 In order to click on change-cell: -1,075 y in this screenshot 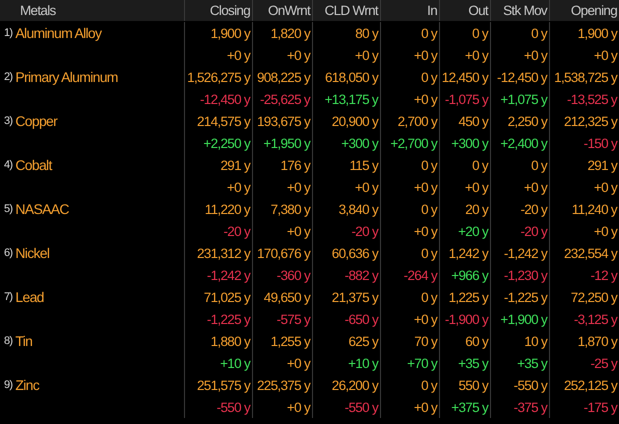, I will do `click(465, 99)`.